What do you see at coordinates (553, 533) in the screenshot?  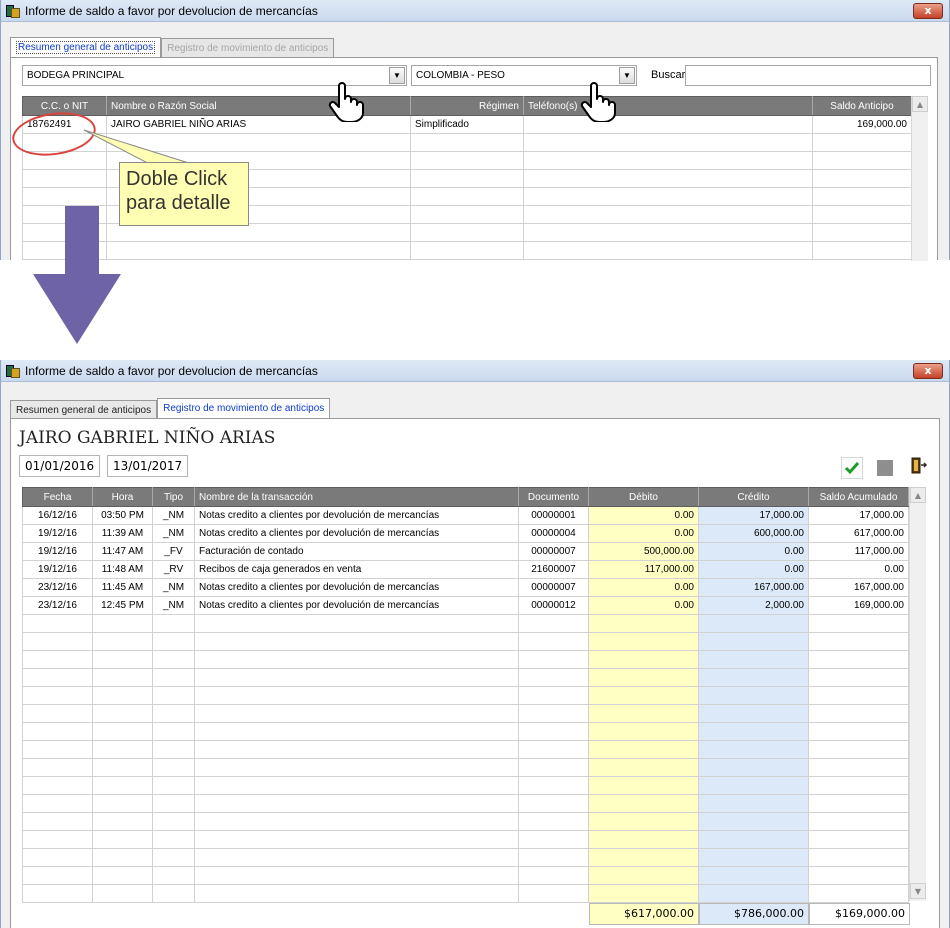 I see `cell-documento: 00000004` at bounding box center [553, 533].